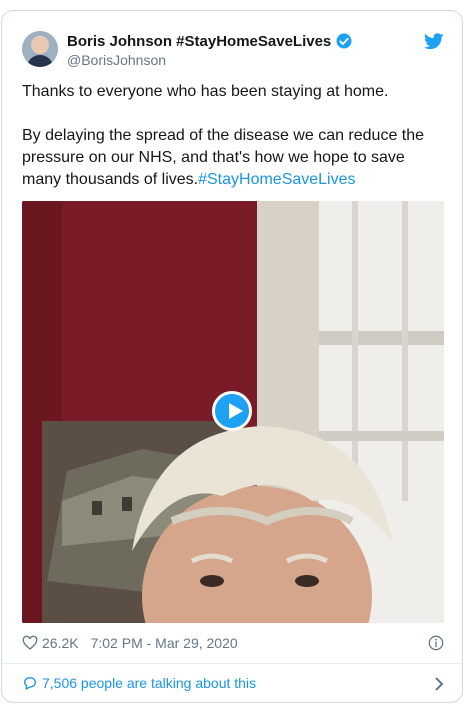  What do you see at coordinates (199, 41) in the screenshot?
I see `author-name: Boris Johnson #StayHomeSaveLives` at bounding box center [199, 41].